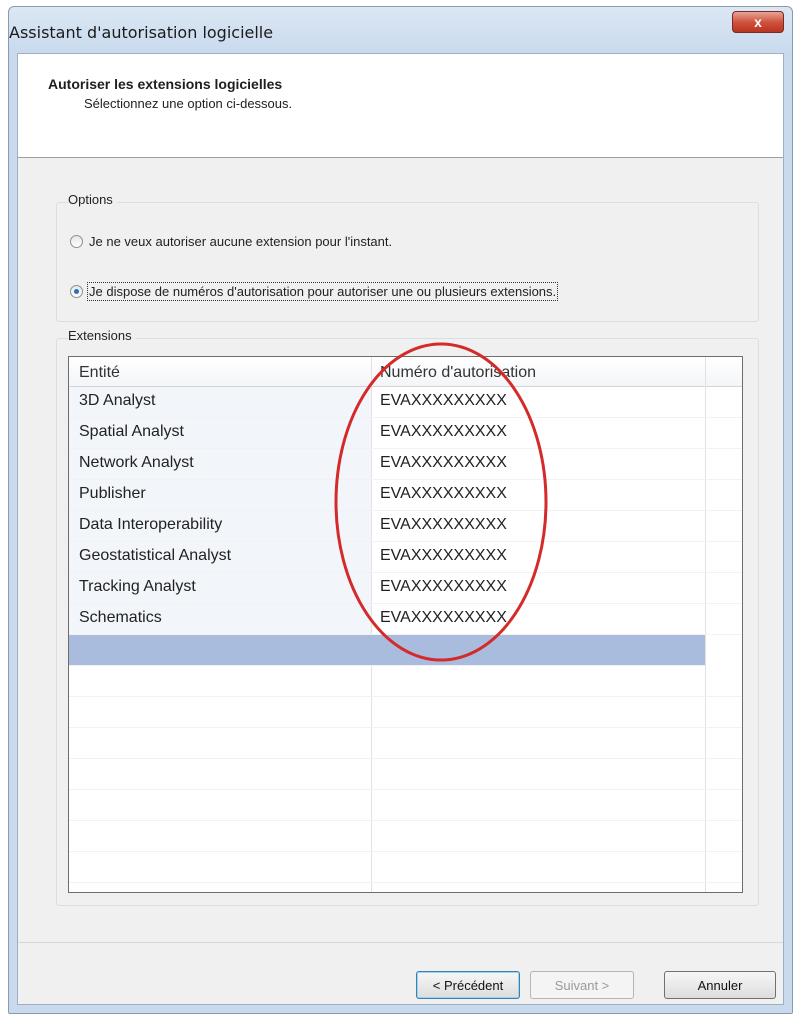 The width and height of the screenshot is (798, 1019). Describe the element at coordinates (720, 985) in the screenshot. I see `cancel-button: Annuler` at that location.